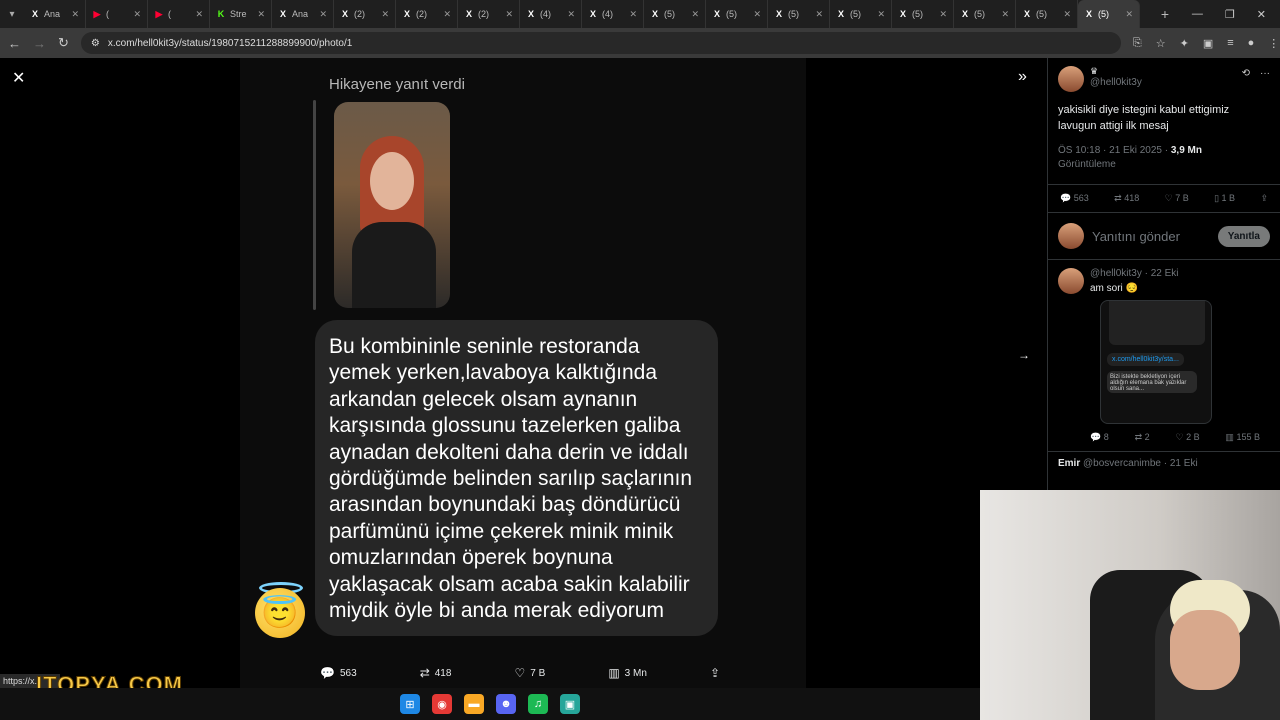 The height and width of the screenshot is (720, 1280). Describe the element at coordinates (1243, 236) in the screenshot. I see `reply-submit-button: Yanıtla` at that location.